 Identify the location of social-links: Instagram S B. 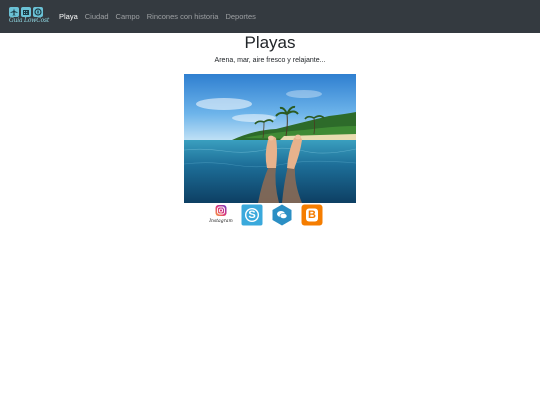
(267, 216).